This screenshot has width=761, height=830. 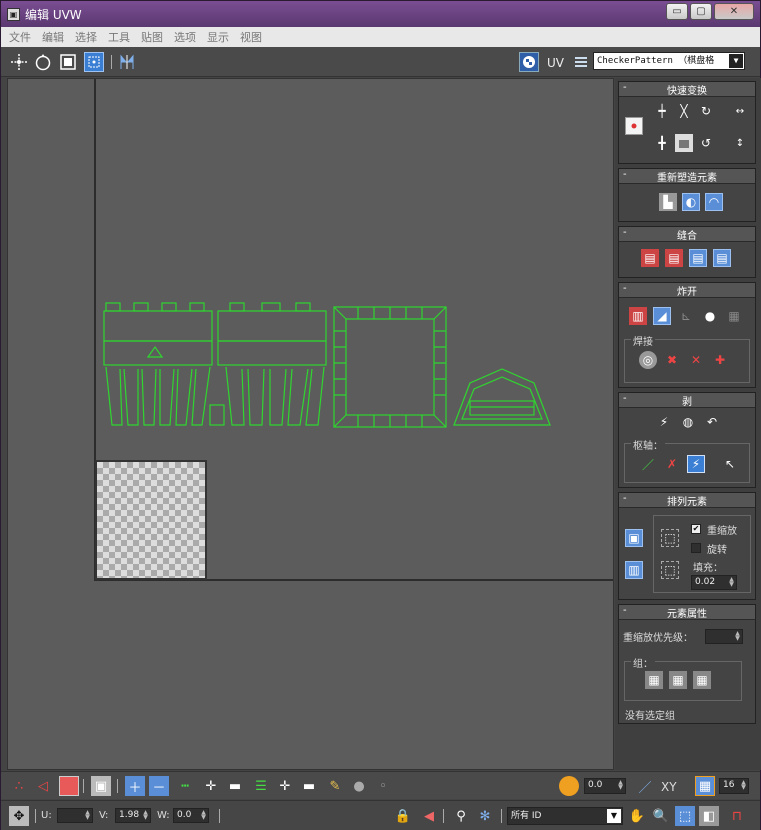 I want to click on rescale-priority-spinner: ▲ ▼, so click(x=724, y=636).